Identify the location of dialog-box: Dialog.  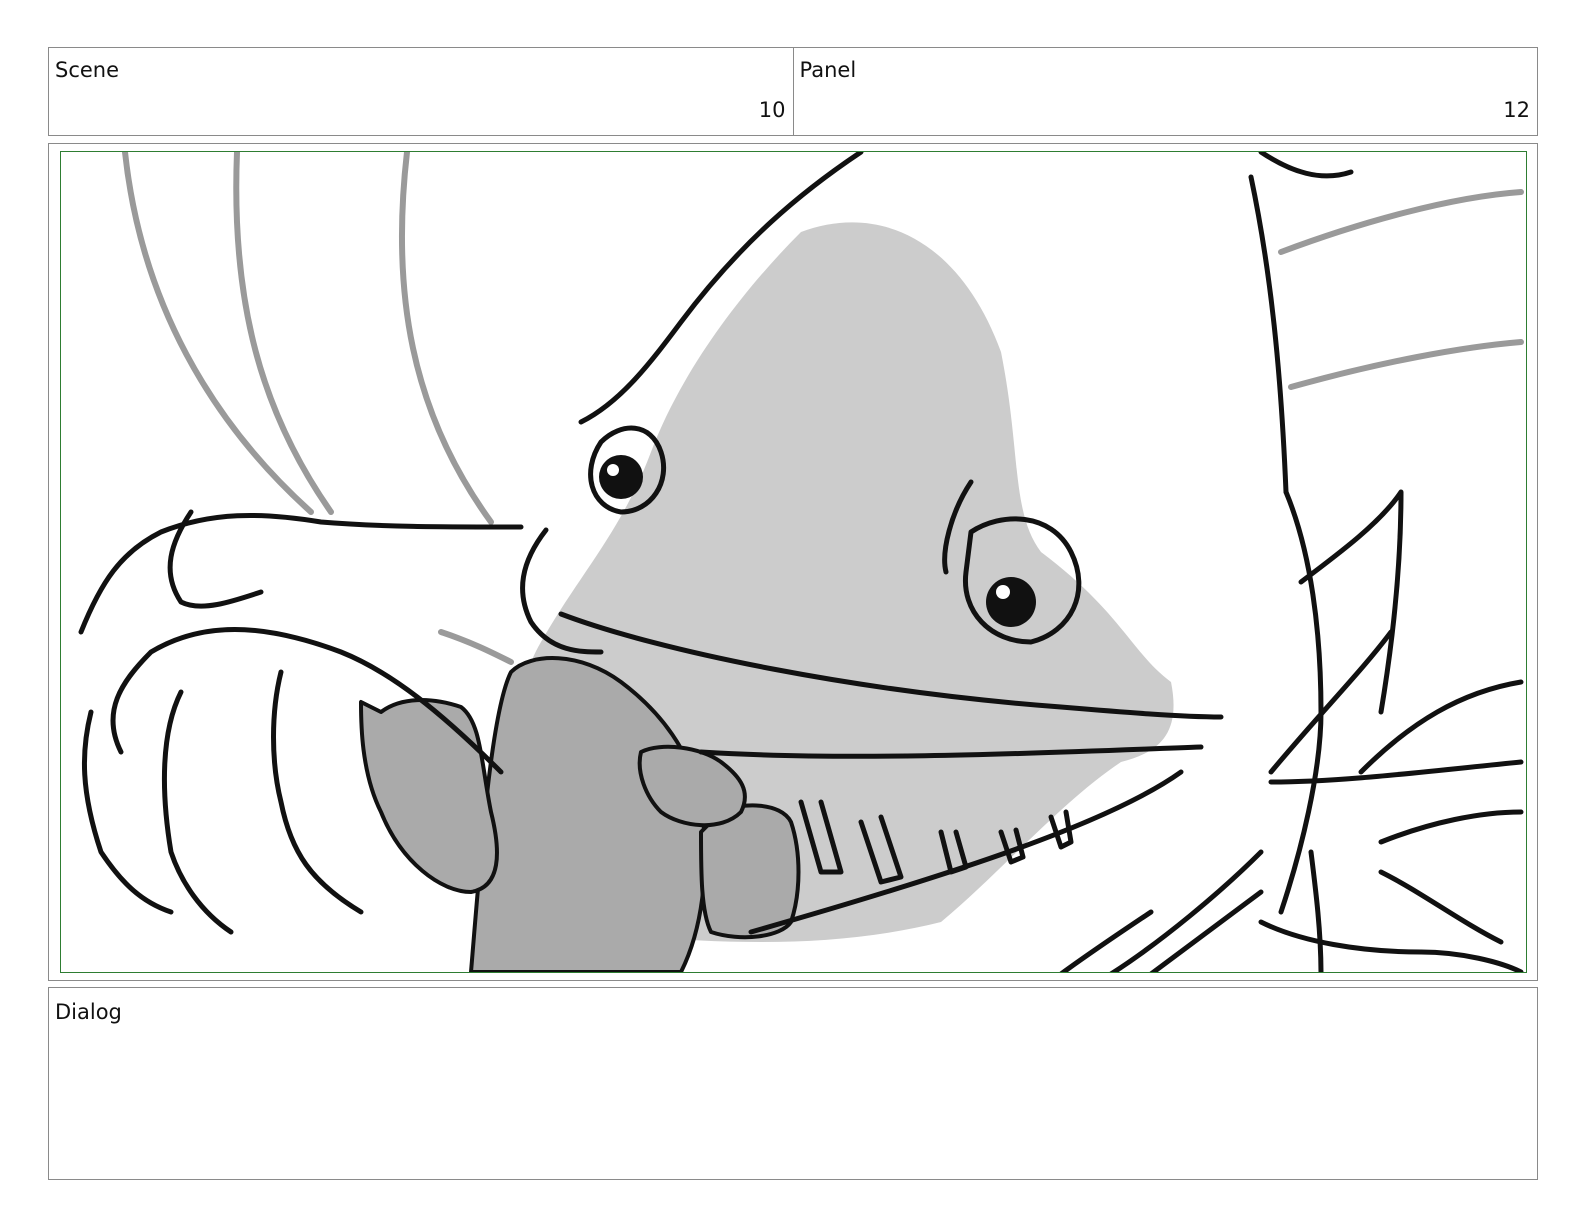
(793, 1083).